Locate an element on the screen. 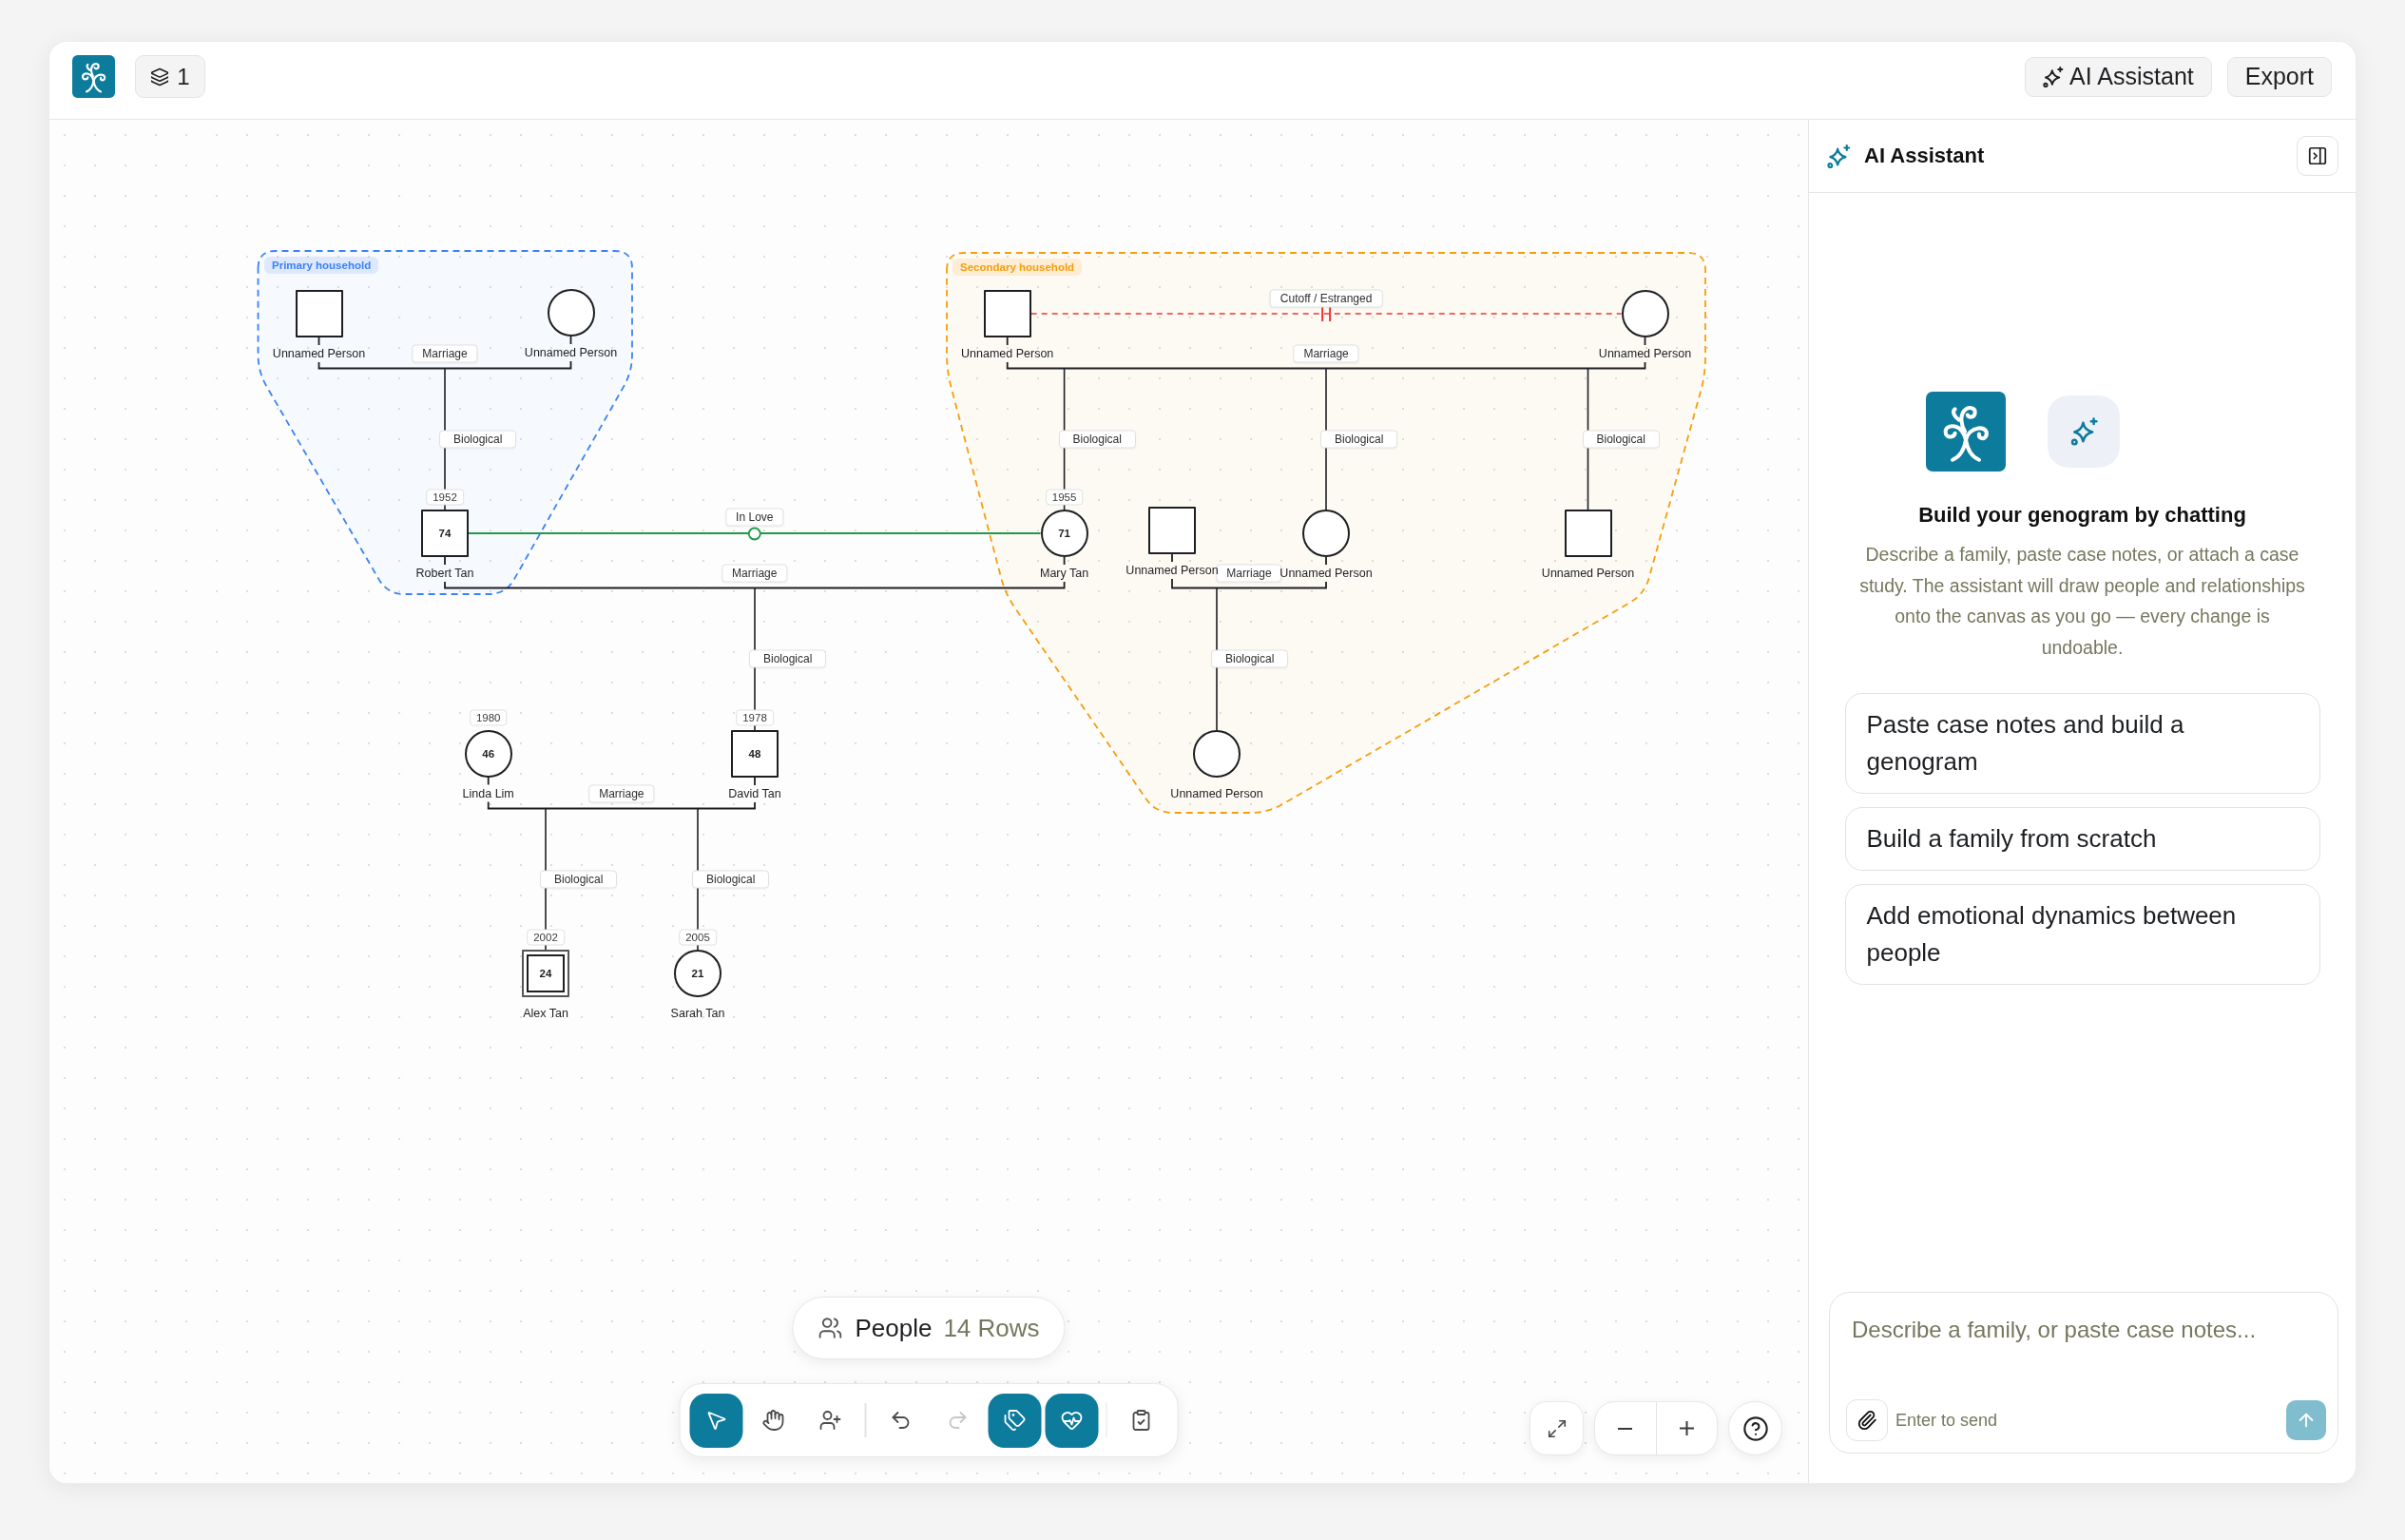 The image size is (2405, 1540). group-label: Primary household is located at coordinates (321, 265).